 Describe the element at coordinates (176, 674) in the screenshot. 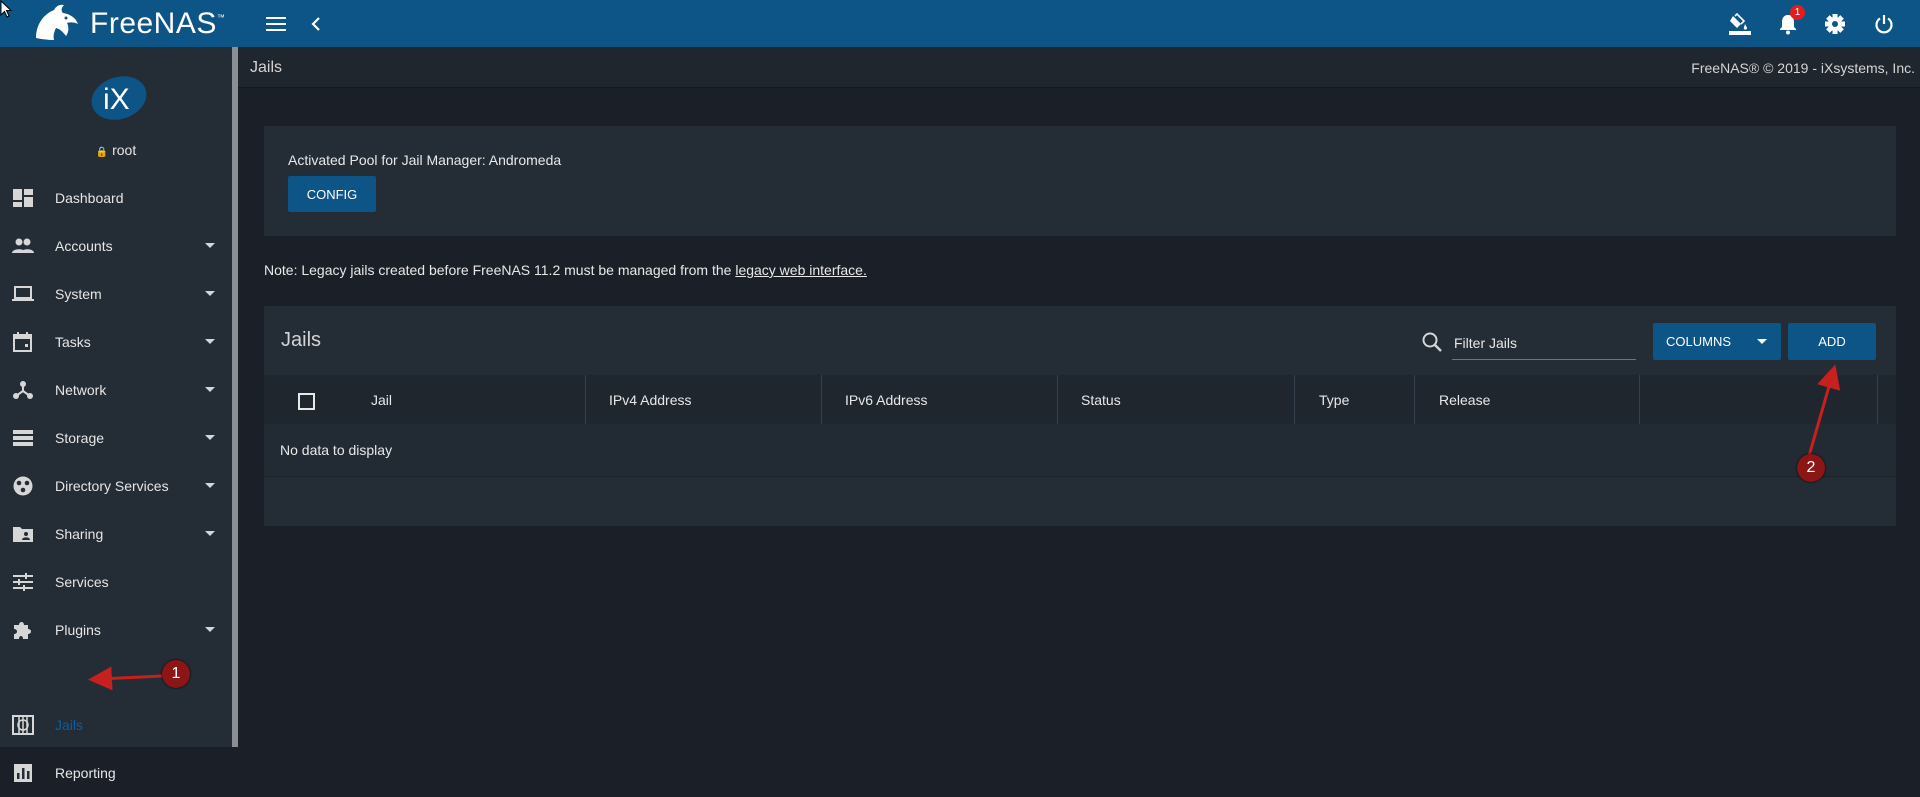

I see `annotation-marker-1: 1` at that location.